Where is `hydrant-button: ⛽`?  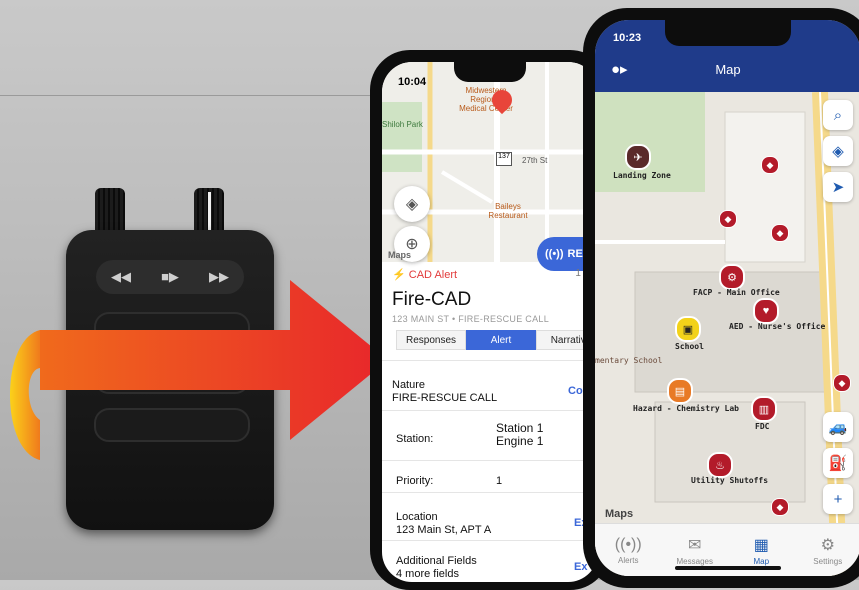
hydrant-button: ⛽ is located at coordinates (838, 463).